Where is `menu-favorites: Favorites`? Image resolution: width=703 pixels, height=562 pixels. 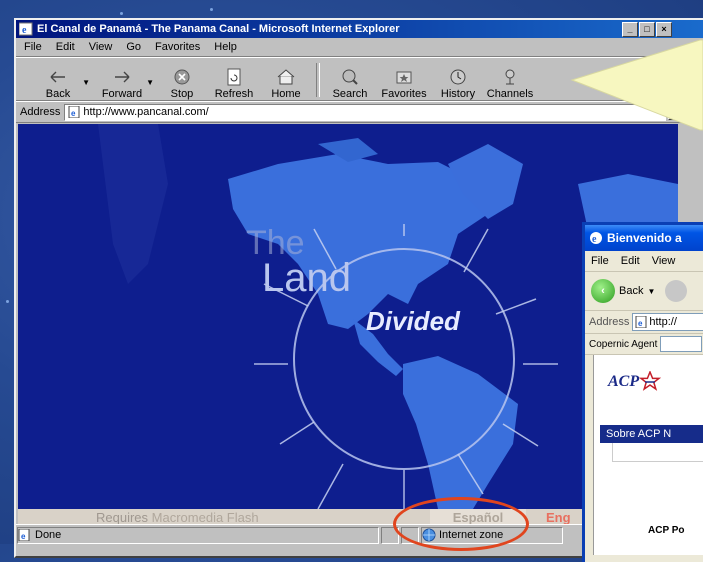 menu-favorites: Favorites is located at coordinates (177, 47).